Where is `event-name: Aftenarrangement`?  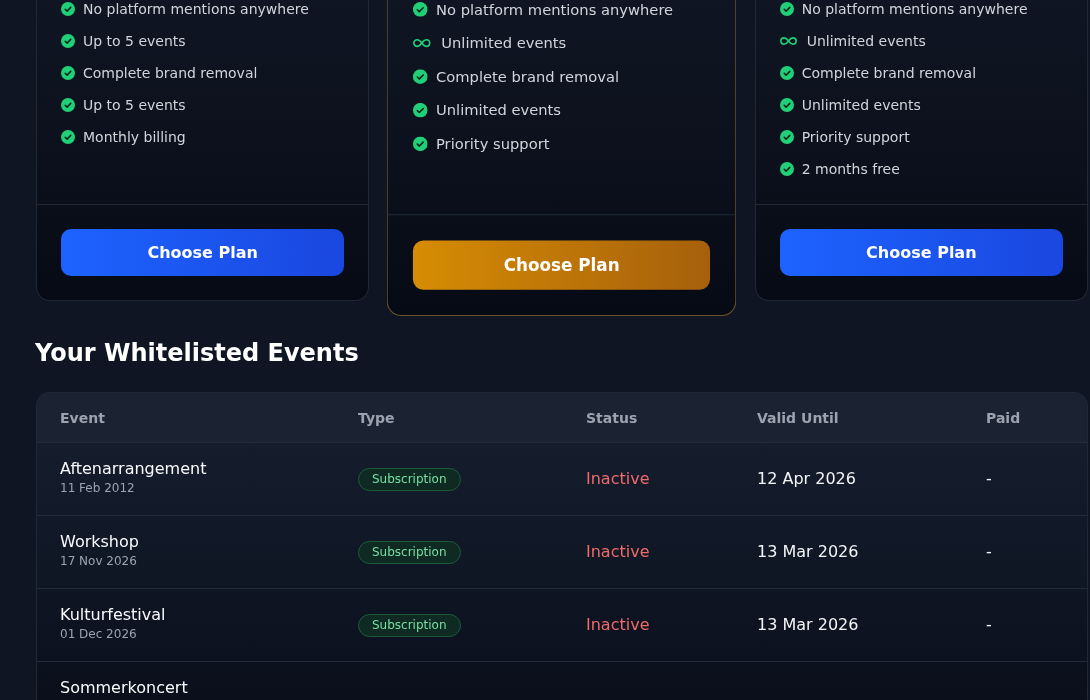 event-name: Aftenarrangement is located at coordinates (133, 469).